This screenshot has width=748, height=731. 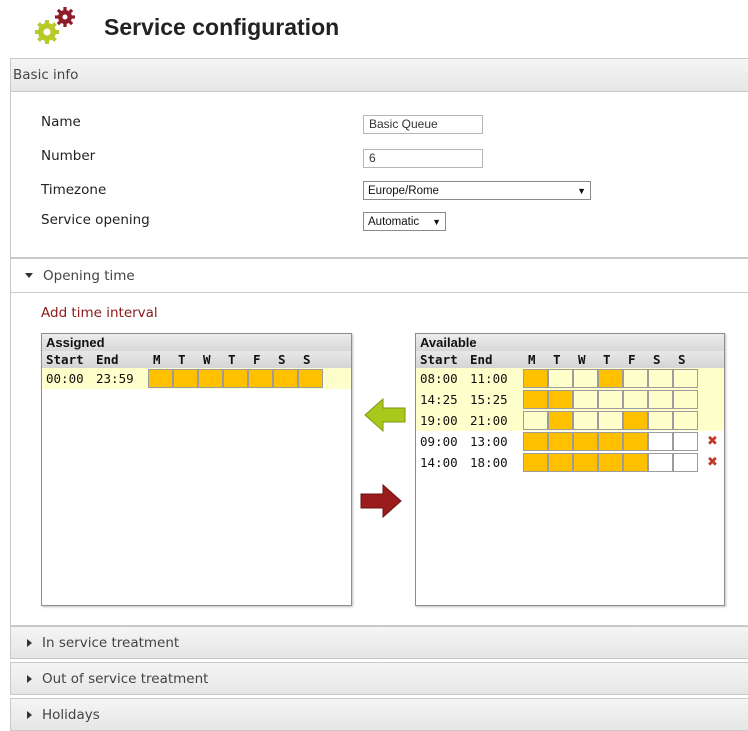 What do you see at coordinates (385, 415) in the screenshot?
I see `move-to-assigned-arrow-icon` at bounding box center [385, 415].